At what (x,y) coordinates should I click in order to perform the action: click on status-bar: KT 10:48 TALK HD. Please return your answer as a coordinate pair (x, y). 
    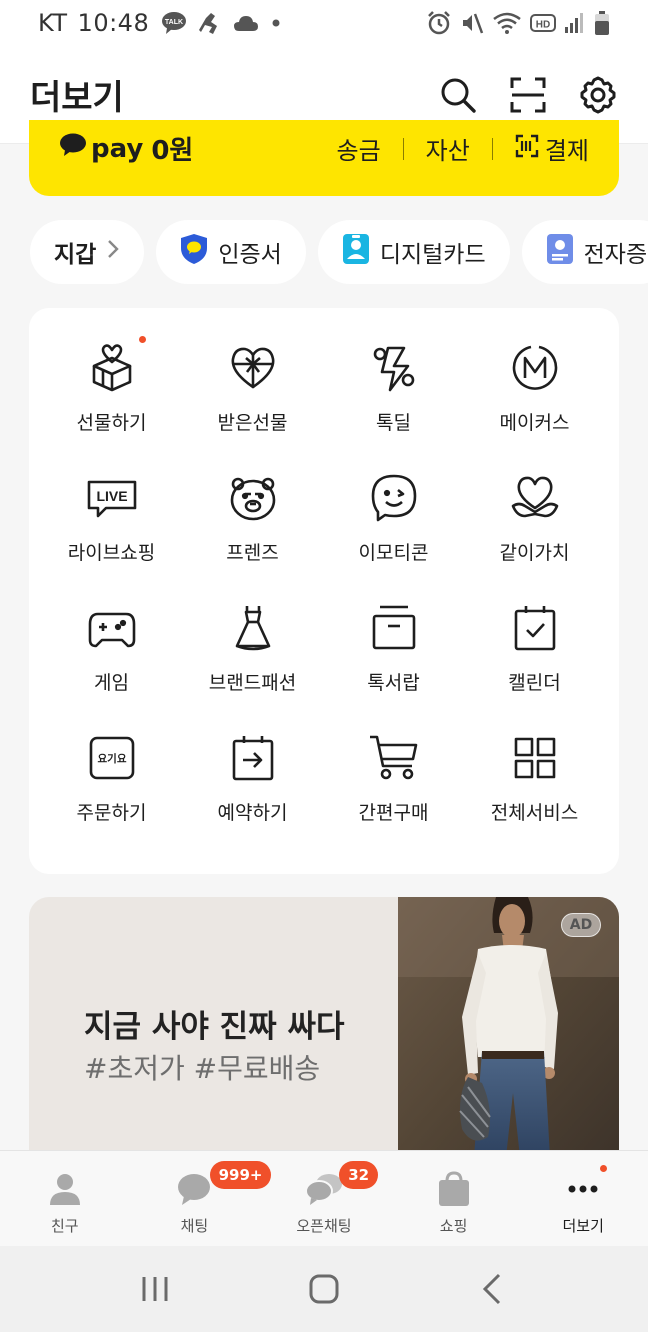
    Looking at the image, I should click on (324, 23).